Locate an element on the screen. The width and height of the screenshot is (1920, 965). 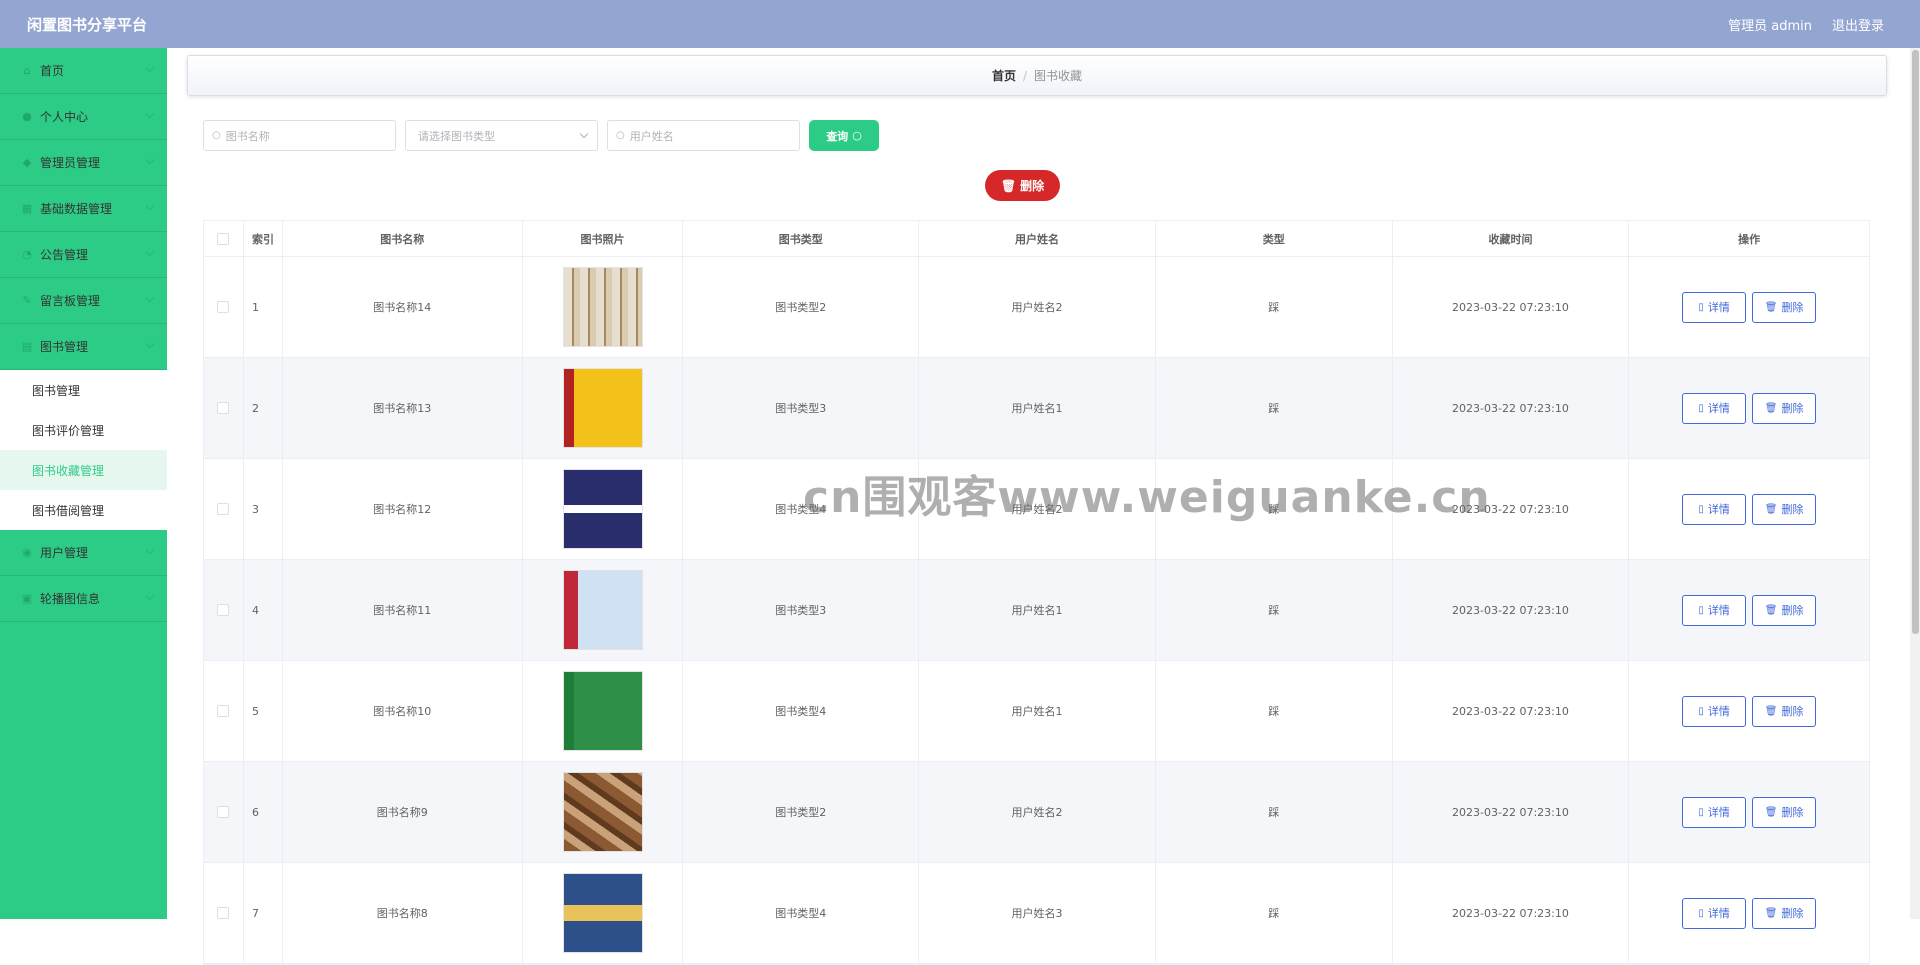
cell-book-name: 图书名称11 is located at coordinates (403, 610).